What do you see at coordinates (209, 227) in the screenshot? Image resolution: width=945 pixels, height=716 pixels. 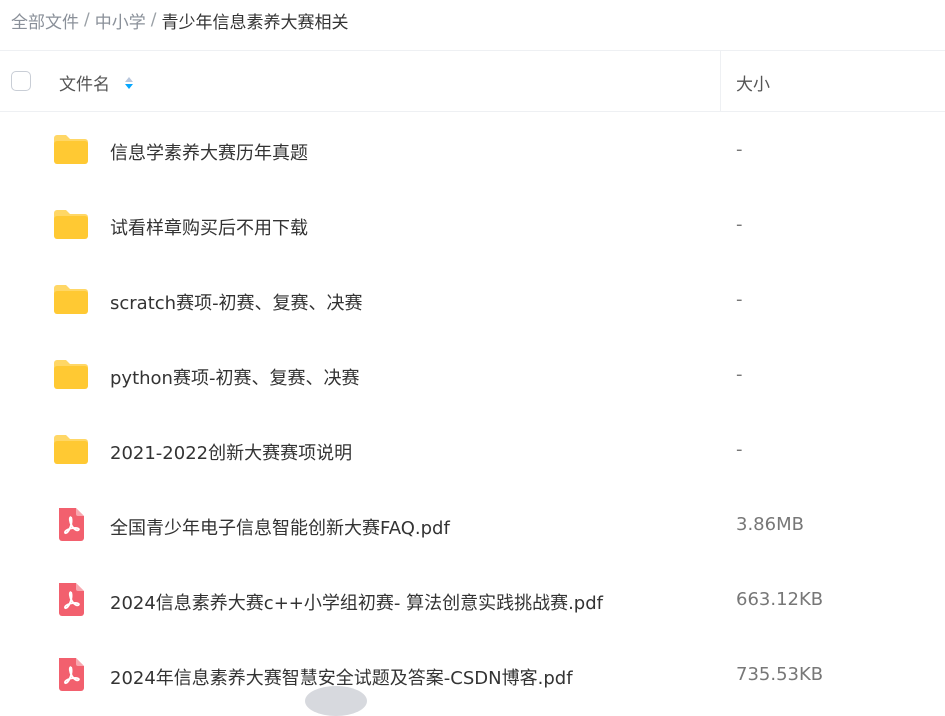 I see `file-name: 试看样章购买后不用下载` at bounding box center [209, 227].